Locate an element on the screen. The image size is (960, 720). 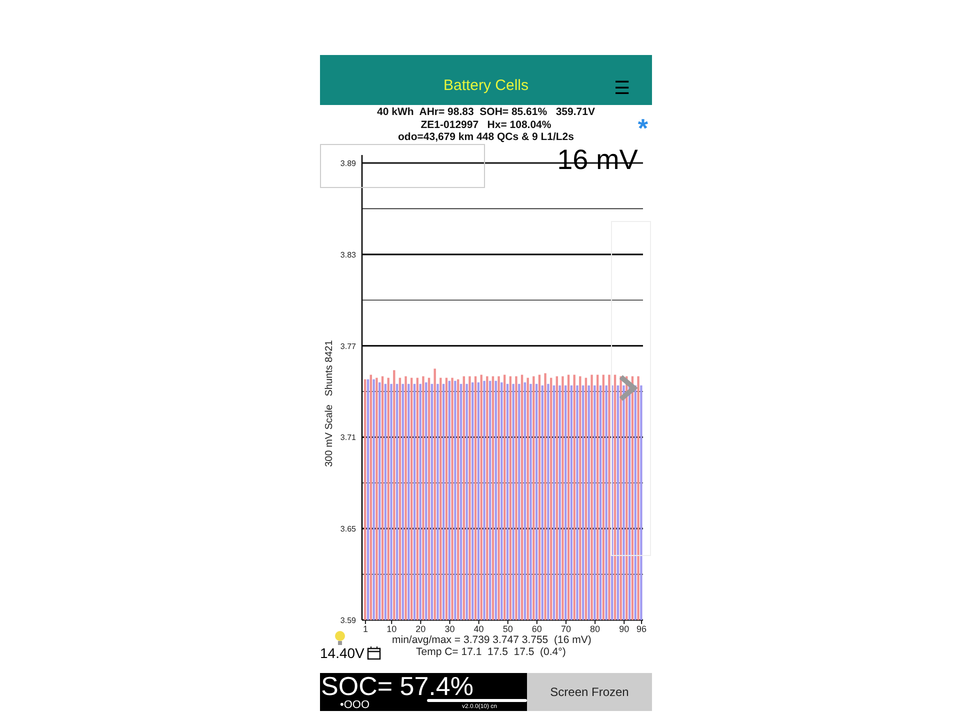
y-tick-label: 3.71 is located at coordinates (348, 437).